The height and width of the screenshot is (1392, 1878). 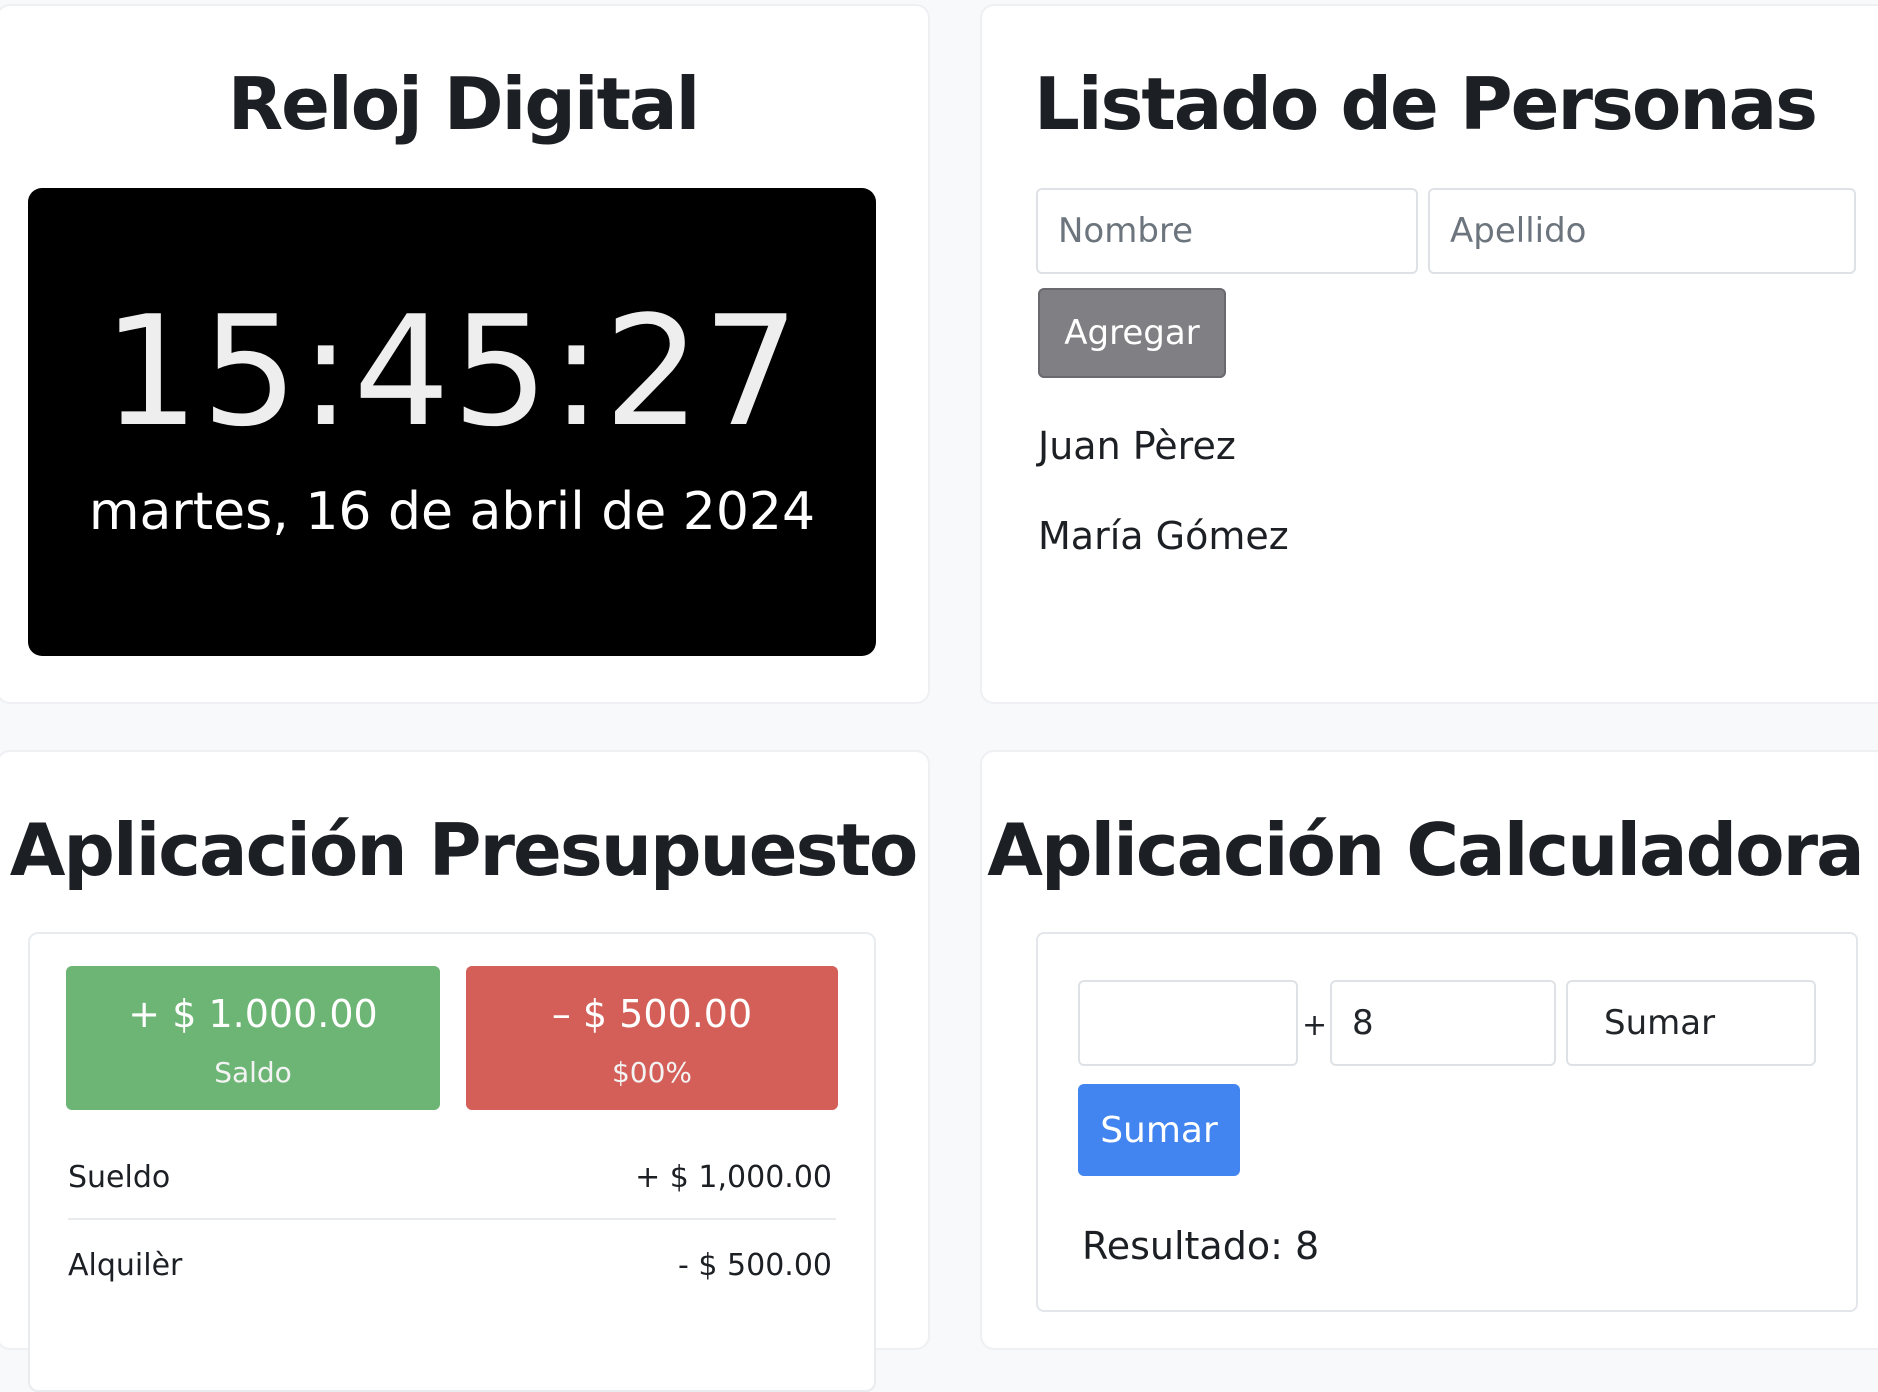 What do you see at coordinates (452, 1265) in the screenshot?
I see `budget-item: Alquilèr - $ 500.00` at bounding box center [452, 1265].